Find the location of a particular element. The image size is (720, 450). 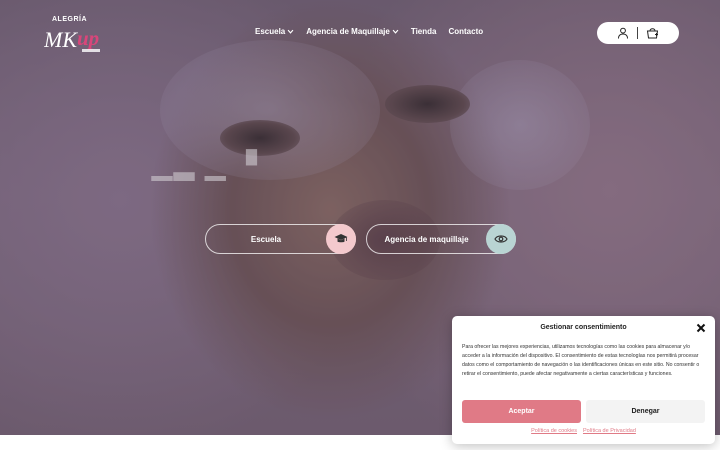

mkup-logo-icon: MK up is located at coordinates (72, 39).